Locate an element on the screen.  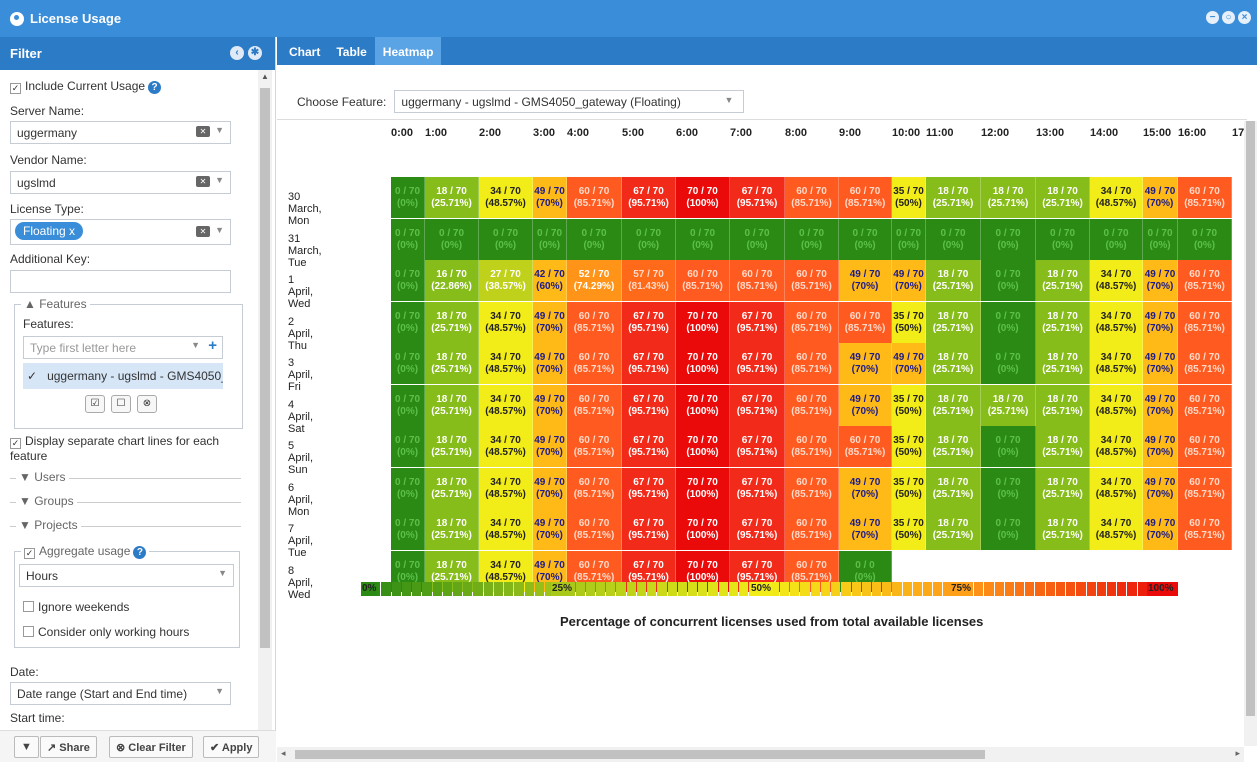
projects-legend: ▼ Projects is located at coordinates (48, 525).